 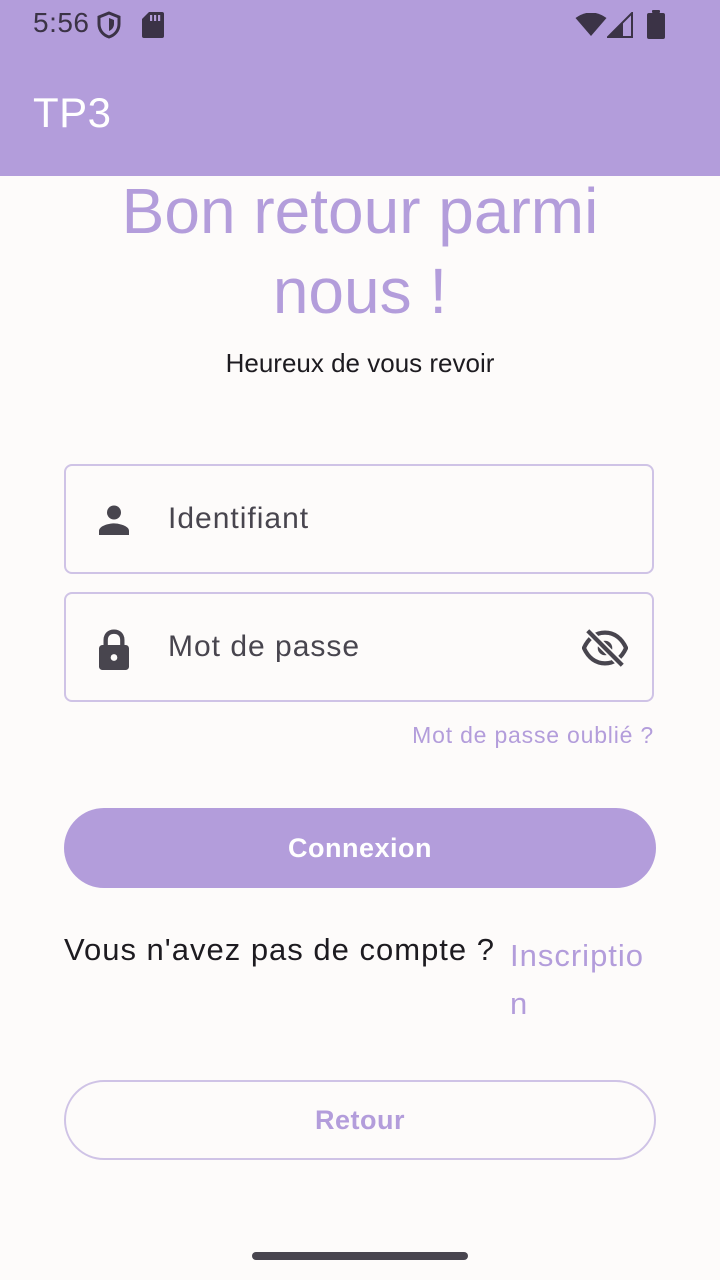 What do you see at coordinates (360, 848) in the screenshot?
I see `login-button: Connexion` at bounding box center [360, 848].